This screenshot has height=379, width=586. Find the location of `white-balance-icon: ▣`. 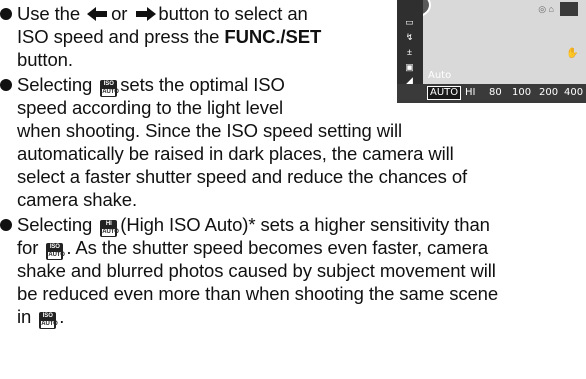

white-balance-icon: ▣ is located at coordinates (409, 67).